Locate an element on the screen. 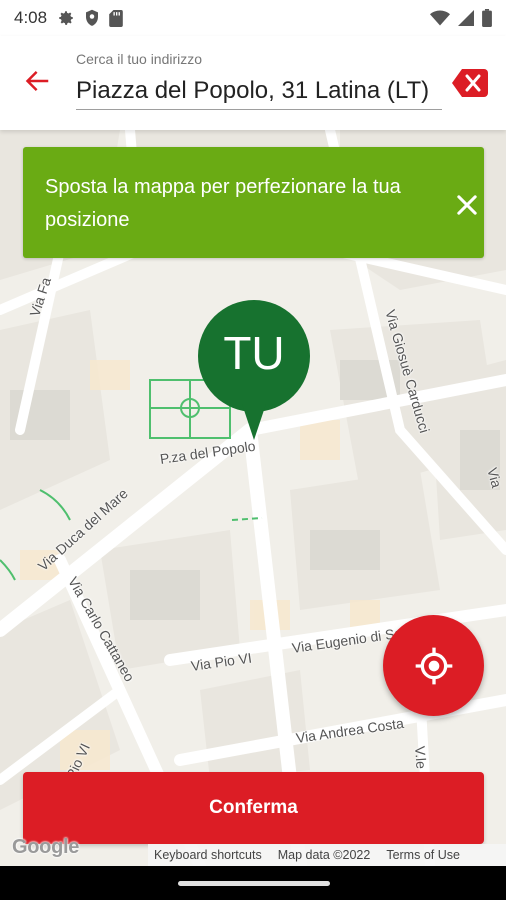 The width and height of the screenshot is (506, 900). battery-icon is located at coordinates (487, 18).